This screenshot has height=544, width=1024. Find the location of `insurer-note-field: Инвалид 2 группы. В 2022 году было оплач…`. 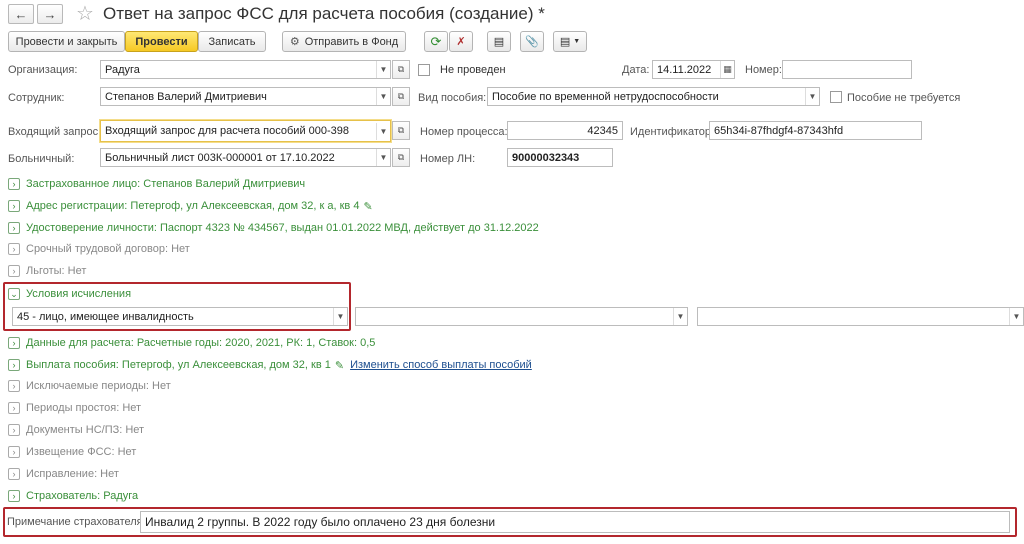

insurer-note-field: Инвалид 2 группы. В 2022 году было оплач… is located at coordinates (575, 522).